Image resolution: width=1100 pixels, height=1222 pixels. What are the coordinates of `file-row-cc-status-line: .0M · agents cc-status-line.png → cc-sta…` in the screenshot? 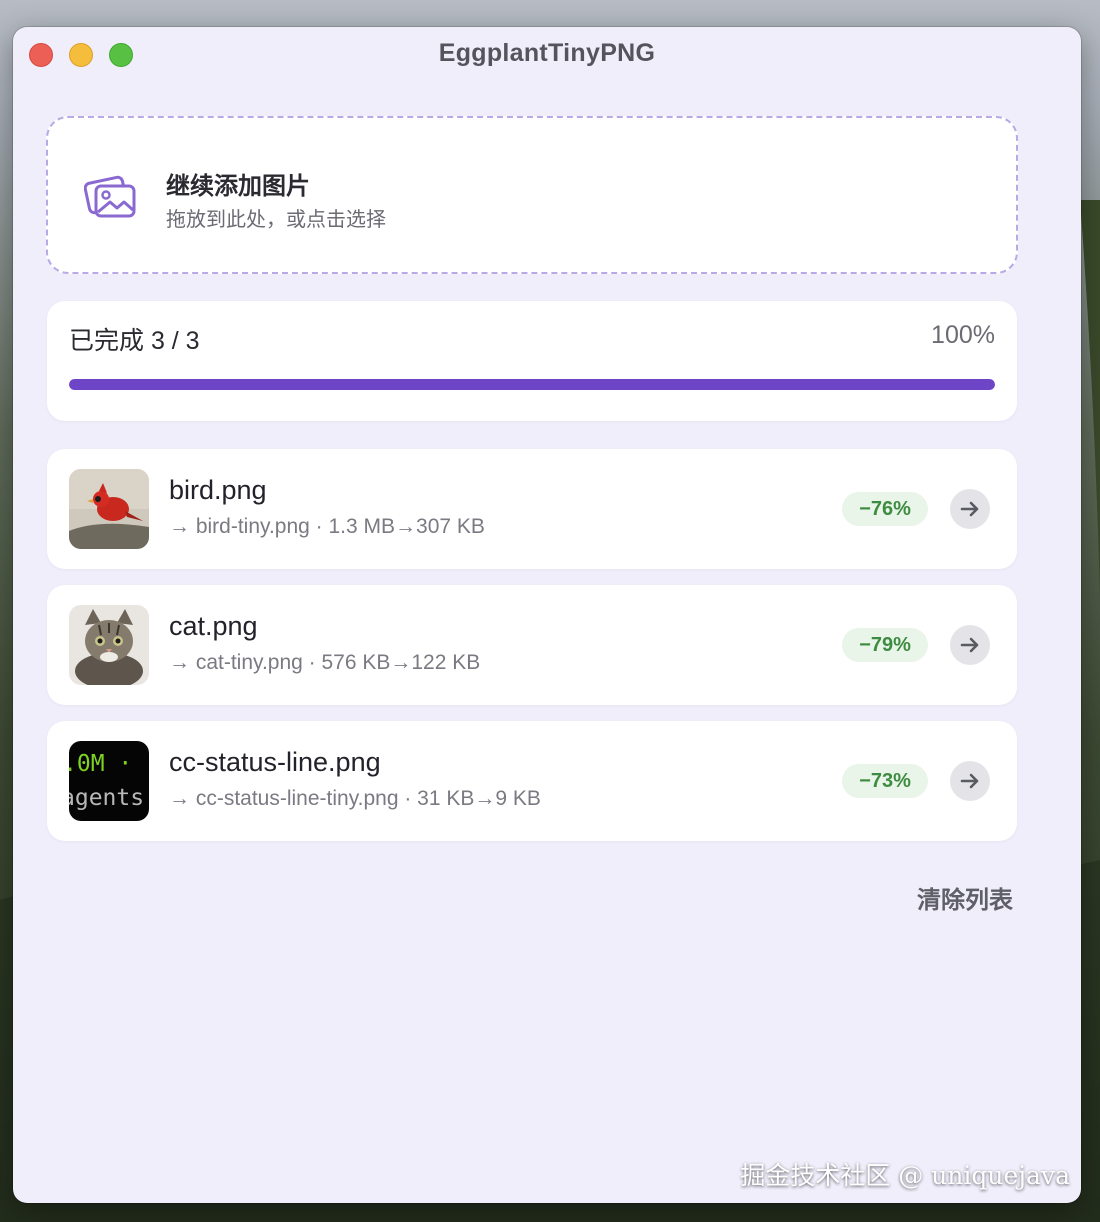 It's located at (532, 781).